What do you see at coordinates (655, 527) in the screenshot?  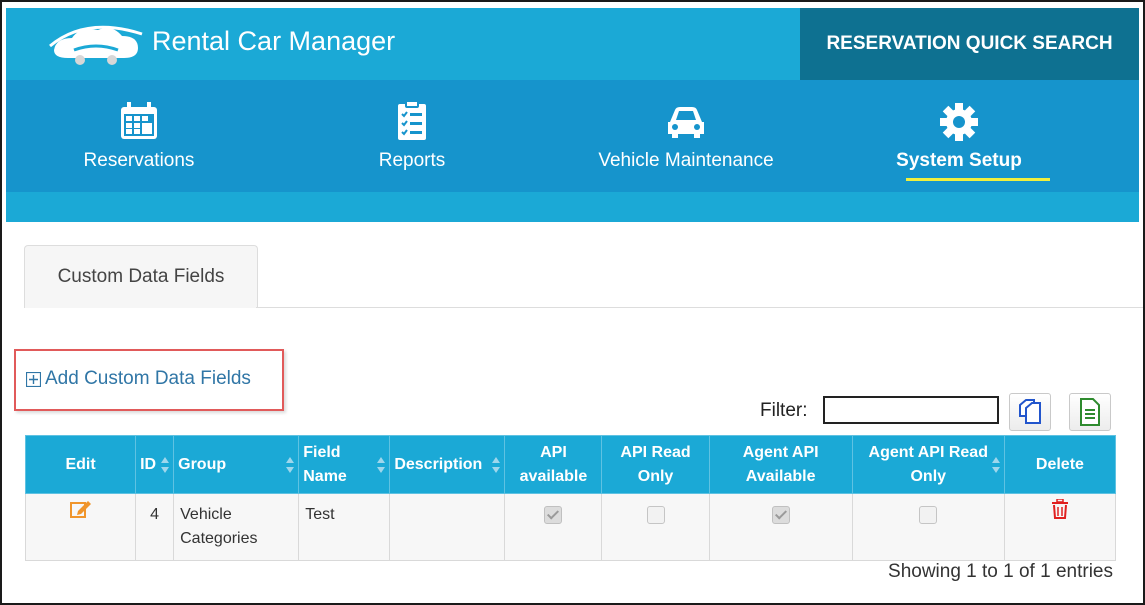 I see `api-read-only-cell` at bounding box center [655, 527].